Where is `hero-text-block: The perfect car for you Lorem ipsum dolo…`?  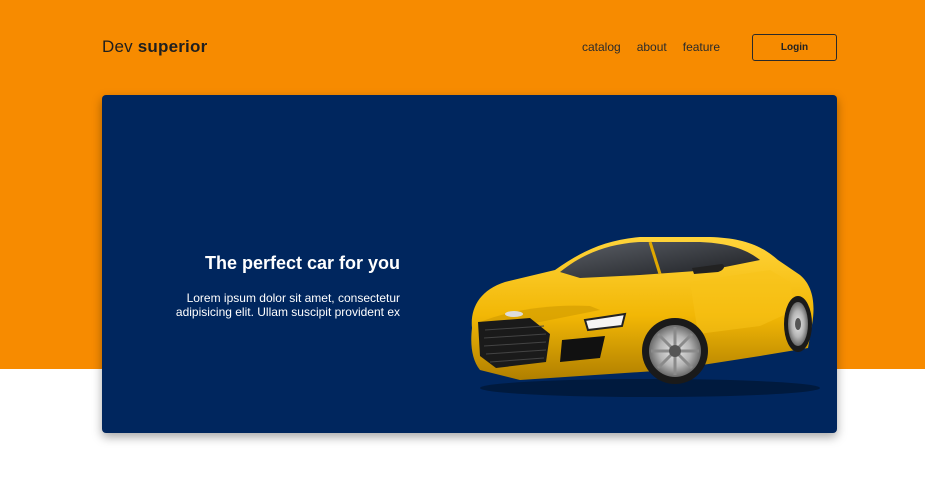 hero-text-block: The perfect car for you Lorem ipsum dolo… is located at coordinates (280, 286).